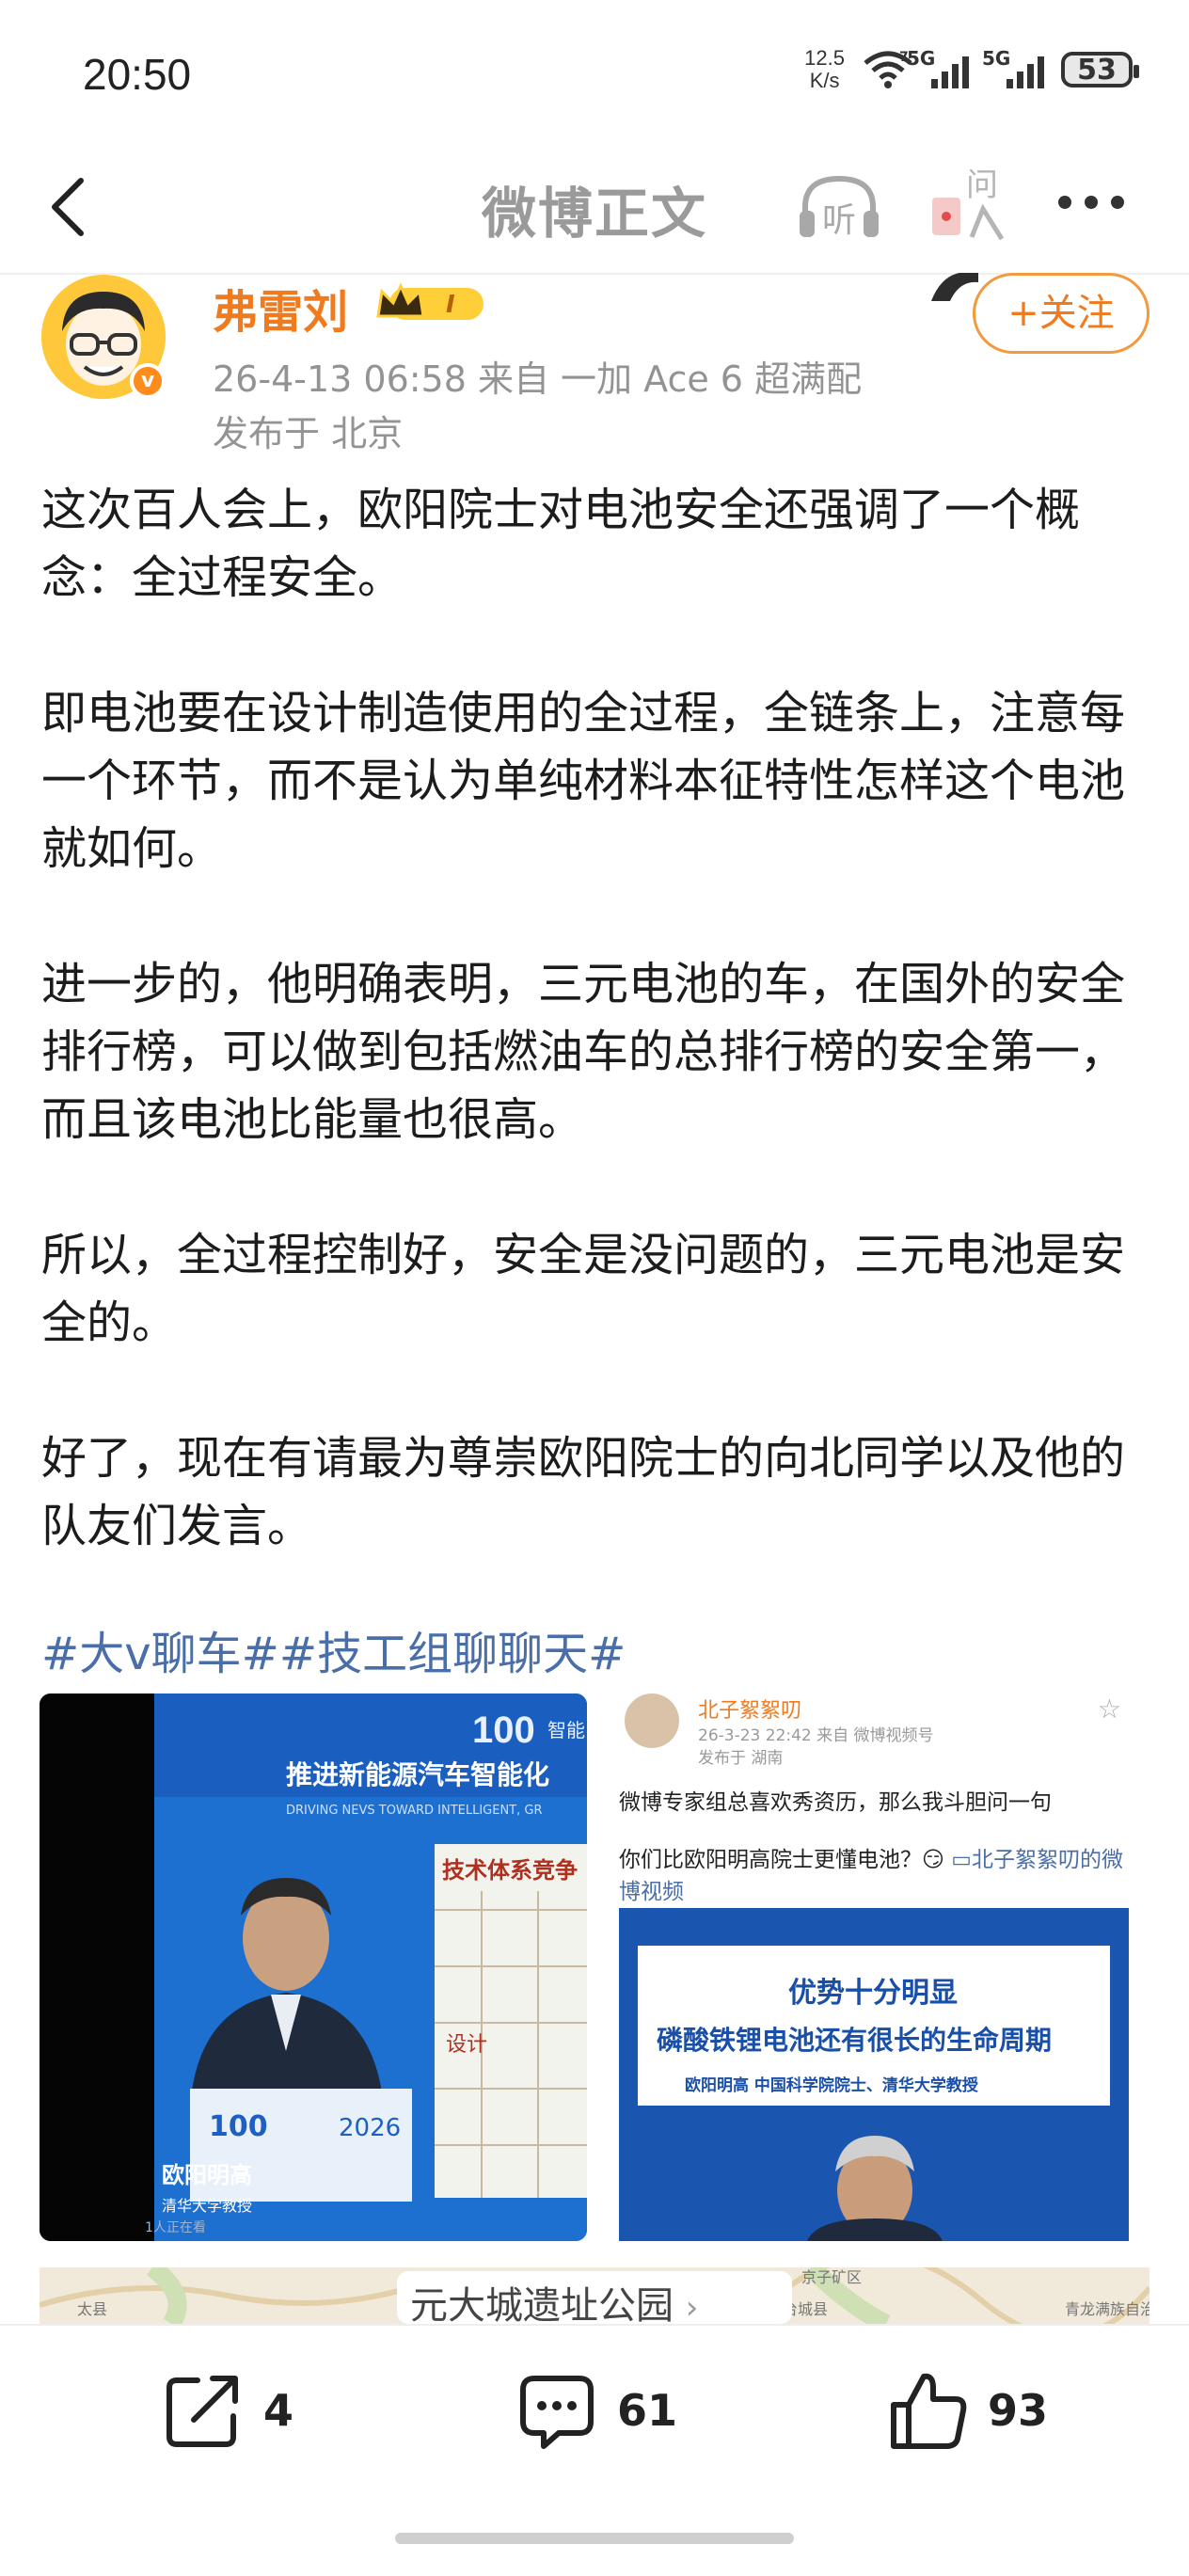 The width and height of the screenshot is (1189, 2576). Describe the element at coordinates (308, 433) in the screenshot. I see `post-location: 发布于 北京` at that location.